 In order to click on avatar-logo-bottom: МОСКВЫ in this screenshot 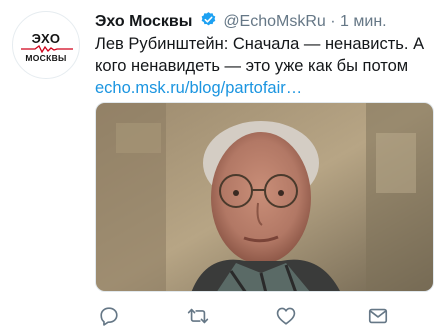, I will do `click(46, 58)`.